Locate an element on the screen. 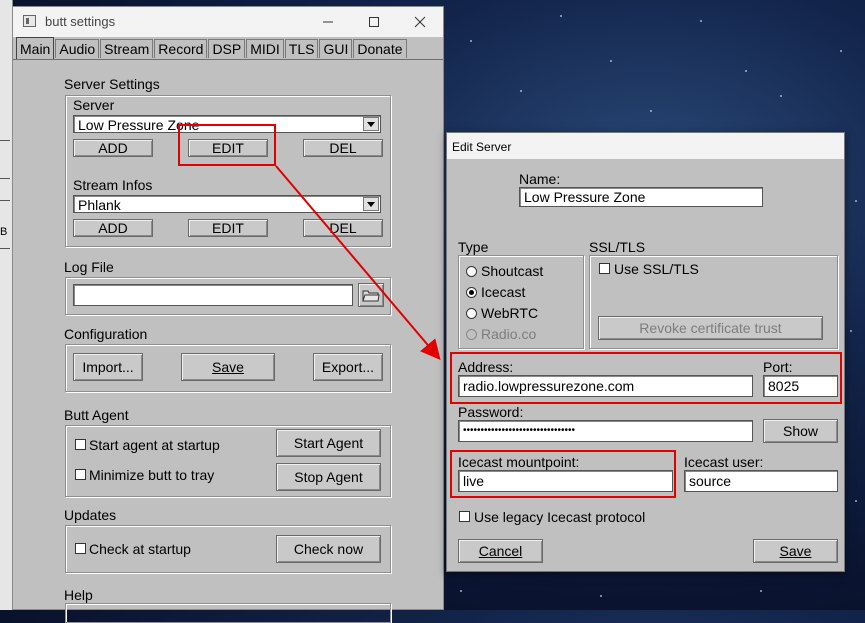 The width and height of the screenshot is (865, 623). annotation-arrow is located at coordinates (358, 263).